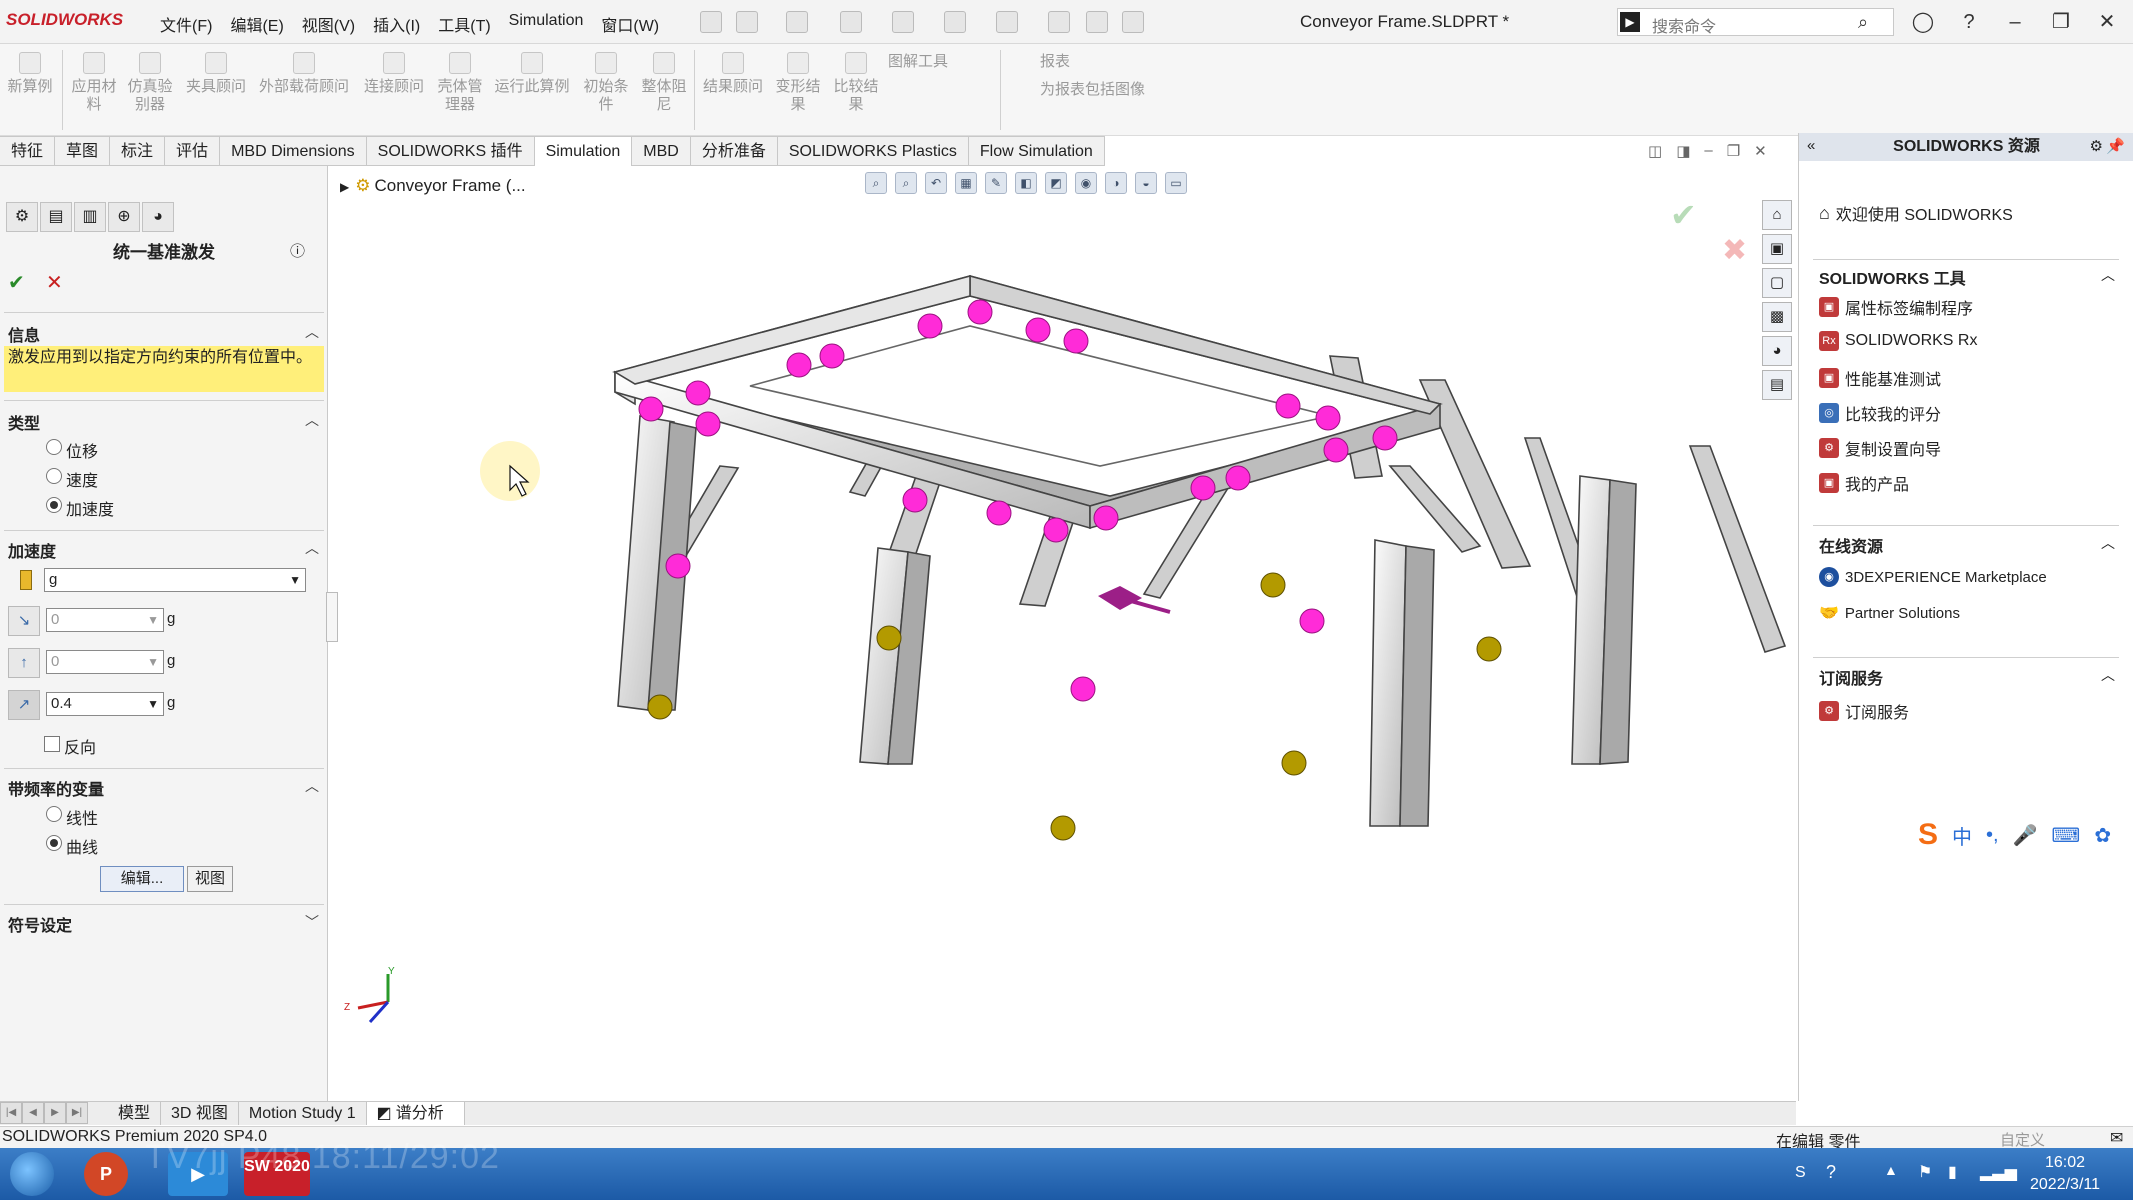 Image resolution: width=2133 pixels, height=1200 pixels. Describe the element at coordinates (1923, 22) in the screenshot. I see `user-account-icon: ◯` at that location.